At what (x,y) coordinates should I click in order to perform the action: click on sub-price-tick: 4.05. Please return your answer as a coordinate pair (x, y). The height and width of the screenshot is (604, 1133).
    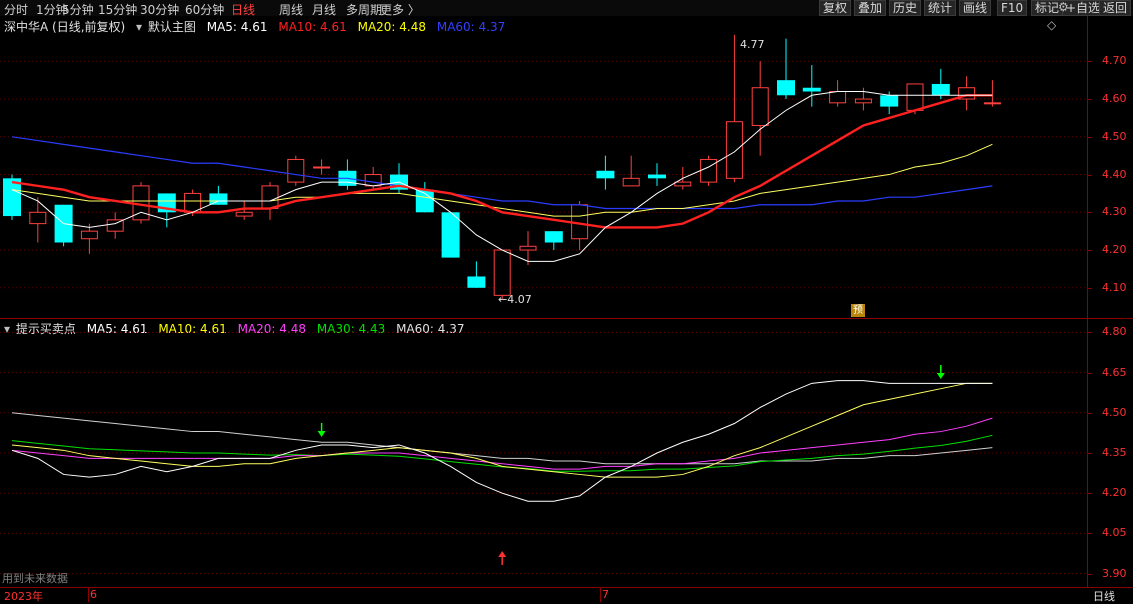
    Looking at the image, I should click on (1114, 533).